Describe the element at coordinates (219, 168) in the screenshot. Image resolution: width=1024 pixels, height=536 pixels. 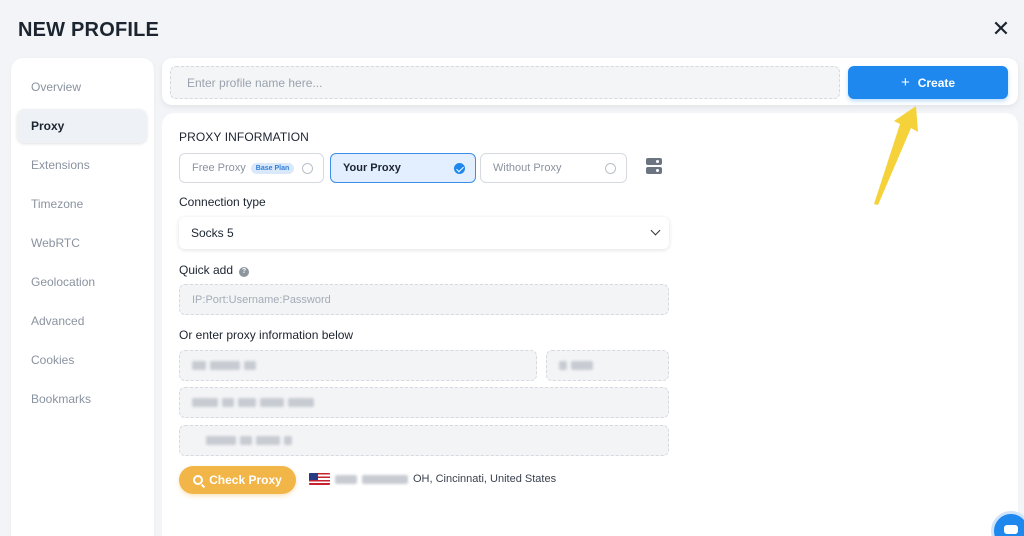
I see `proxy-option-label: Free Proxy` at that location.